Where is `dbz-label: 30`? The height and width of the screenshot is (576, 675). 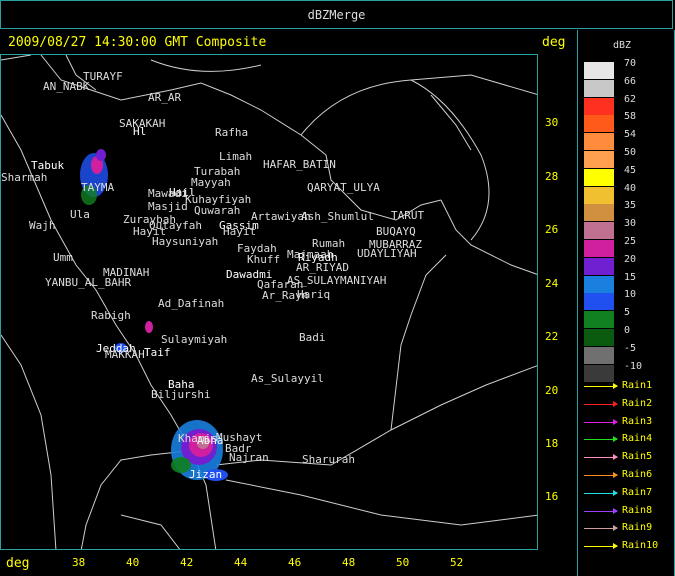 dbz-label: 30 is located at coordinates (630, 224).